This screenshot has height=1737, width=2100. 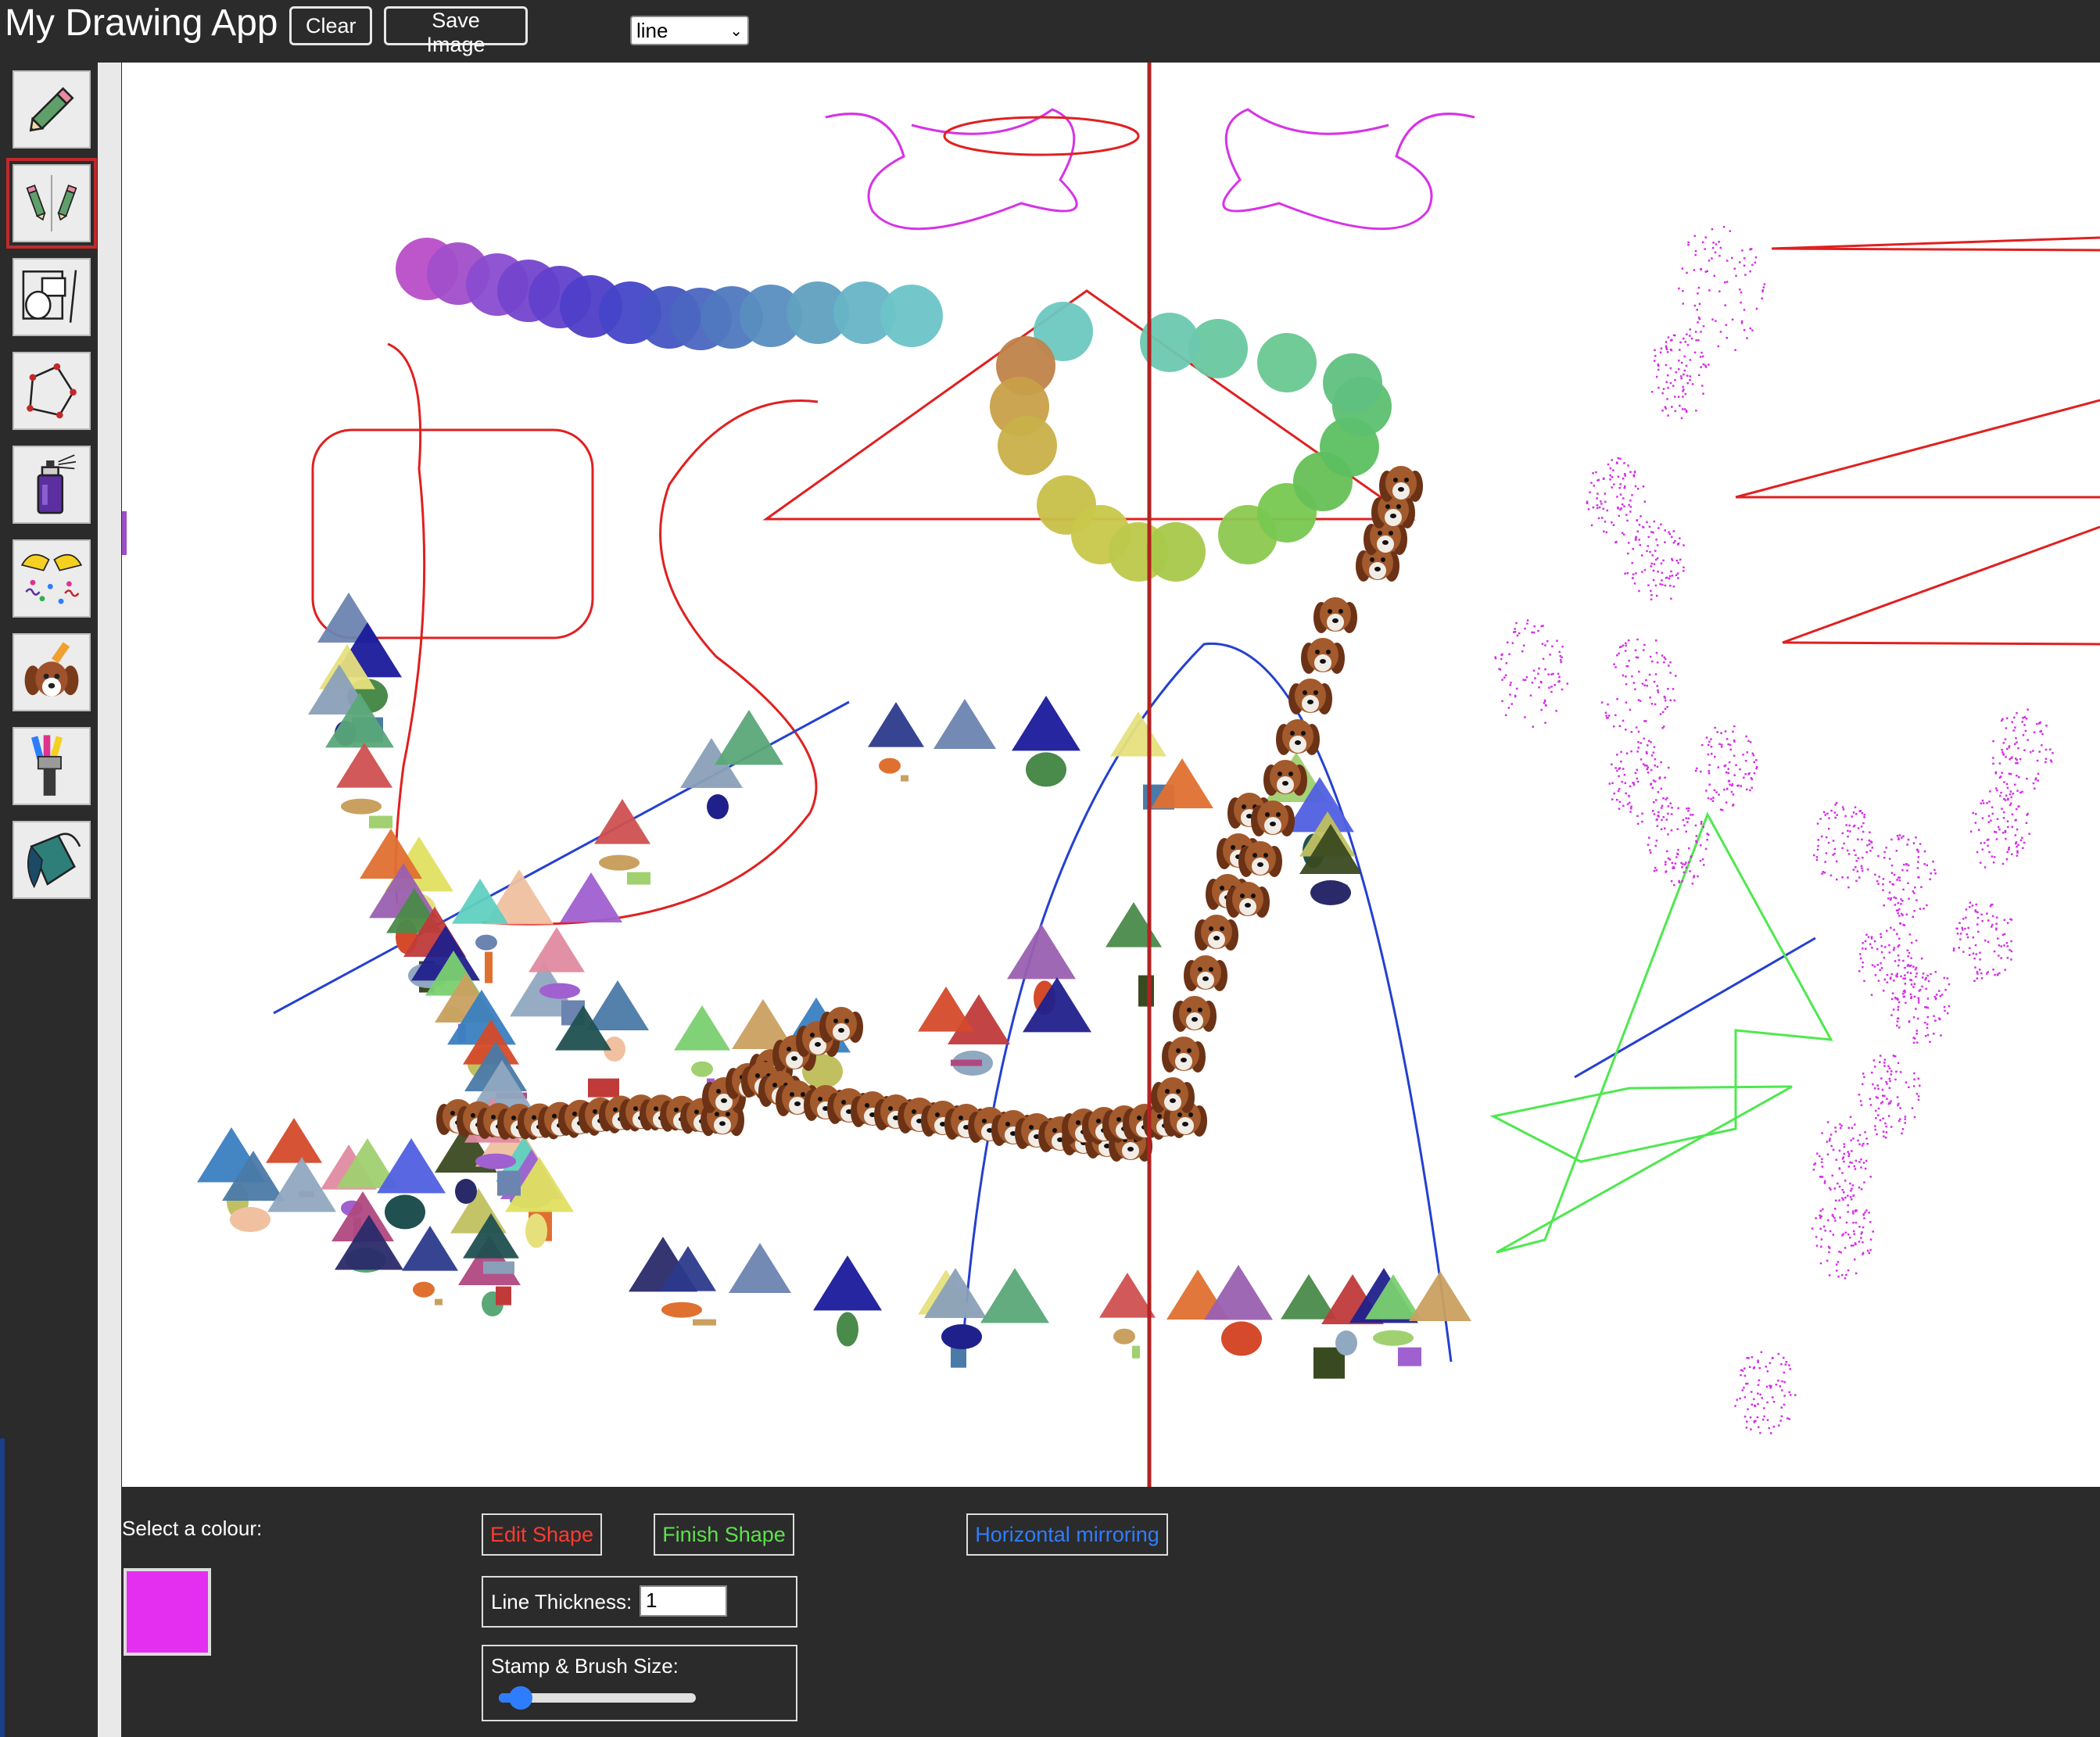 What do you see at coordinates (2, 1587) in the screenshot?
I see `window-edge` at bounding box center [2, 1587].